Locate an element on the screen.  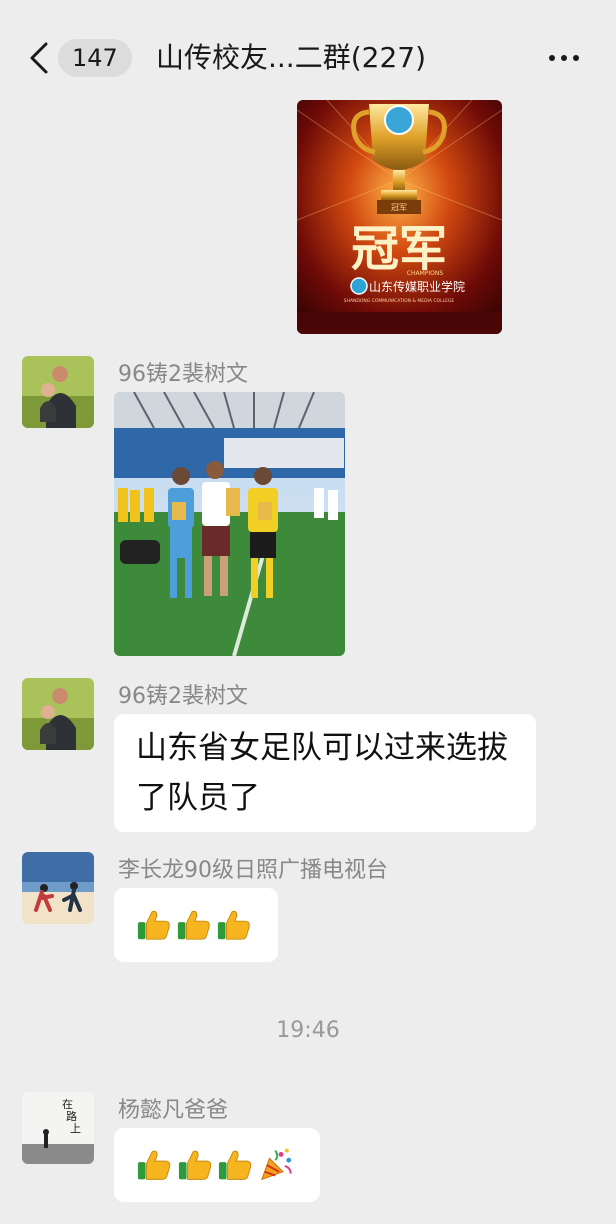
message-text: 山东省女足队可以过来选拔了队员了 is located at coordinates (322, 773).